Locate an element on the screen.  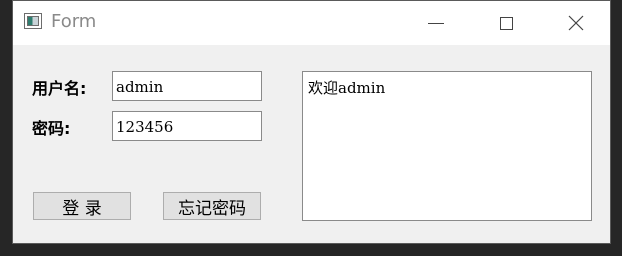
login-button: 登 录 is located at coordinates (82, 206).